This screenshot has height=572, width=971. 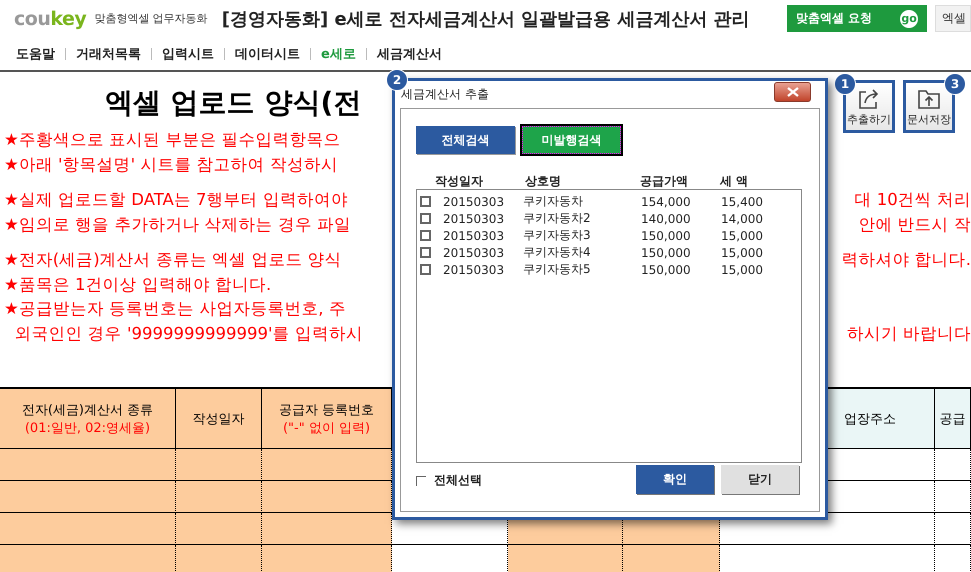 I want to click on note-text: 대 10건씩 처리, so click(x=912, y=200).